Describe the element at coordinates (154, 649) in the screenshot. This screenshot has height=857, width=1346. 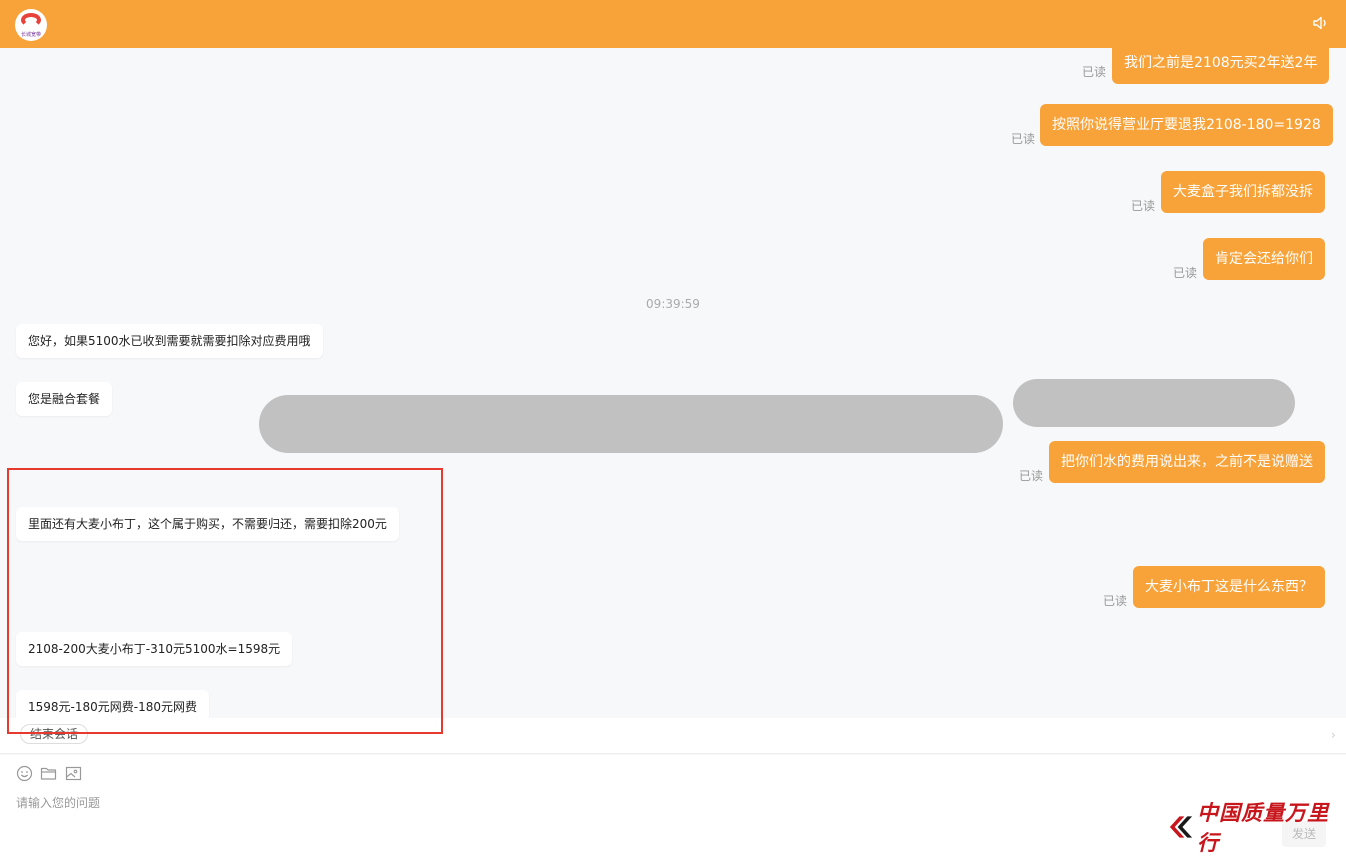
I see `message-received: 2108-200大麦小布丁-310元5100水=1598元` at that location.